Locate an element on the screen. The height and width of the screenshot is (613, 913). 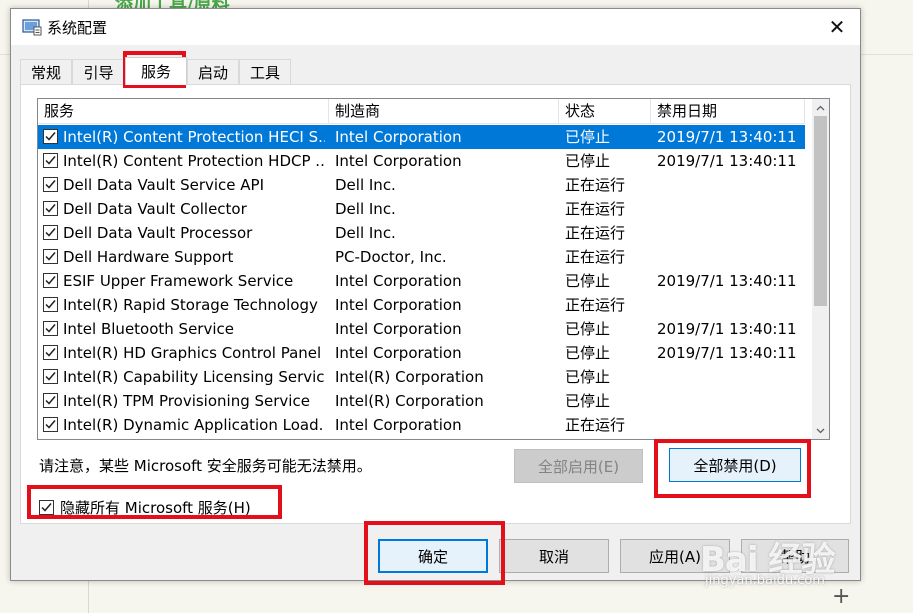
enable-all-button: 全部启用(E) is located at coordinates (578, 466).